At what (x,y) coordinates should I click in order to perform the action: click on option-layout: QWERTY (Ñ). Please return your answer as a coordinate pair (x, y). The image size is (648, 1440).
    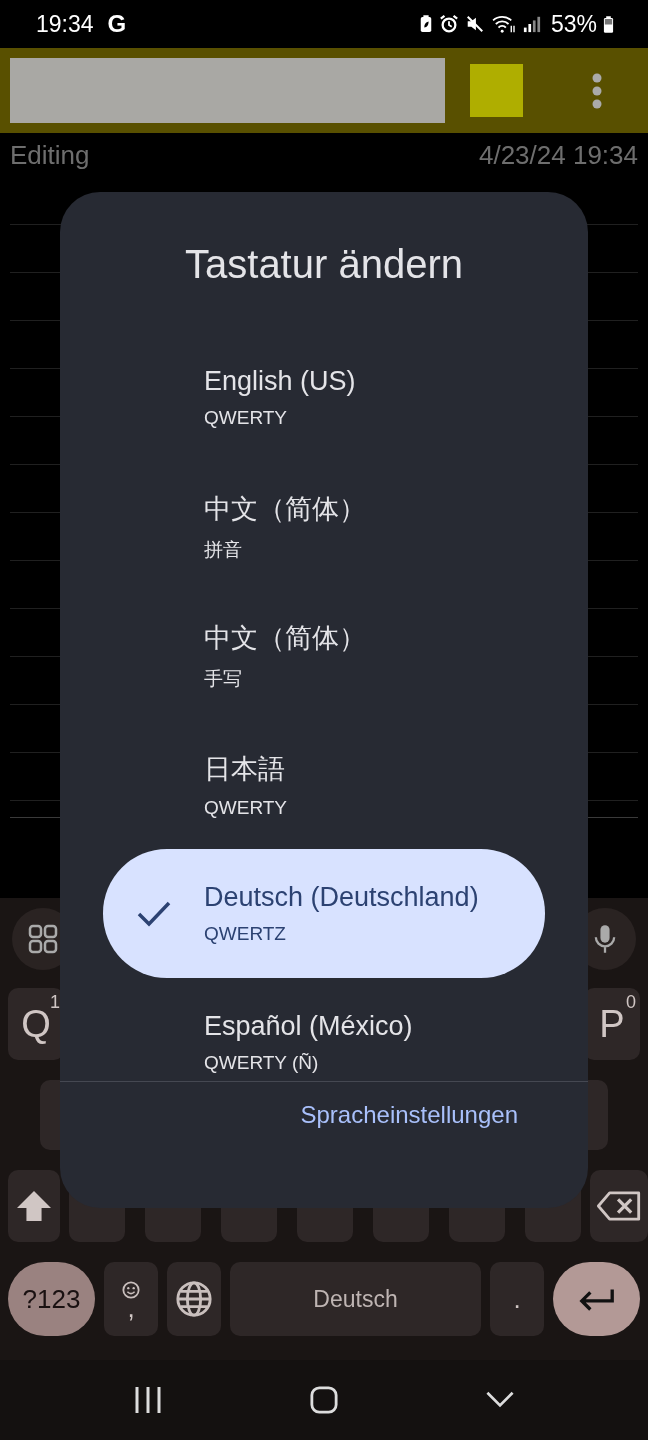
    Looking at the image, I should click on (262, 1063).